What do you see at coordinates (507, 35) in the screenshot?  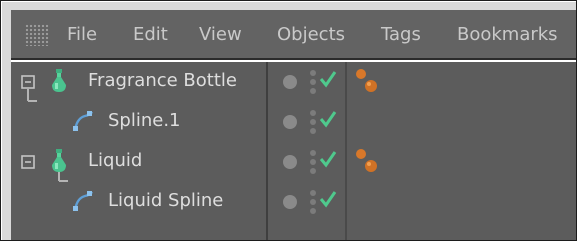 I see `menu-bookmarks: Bookmarks` at bounding box center [507, 35].